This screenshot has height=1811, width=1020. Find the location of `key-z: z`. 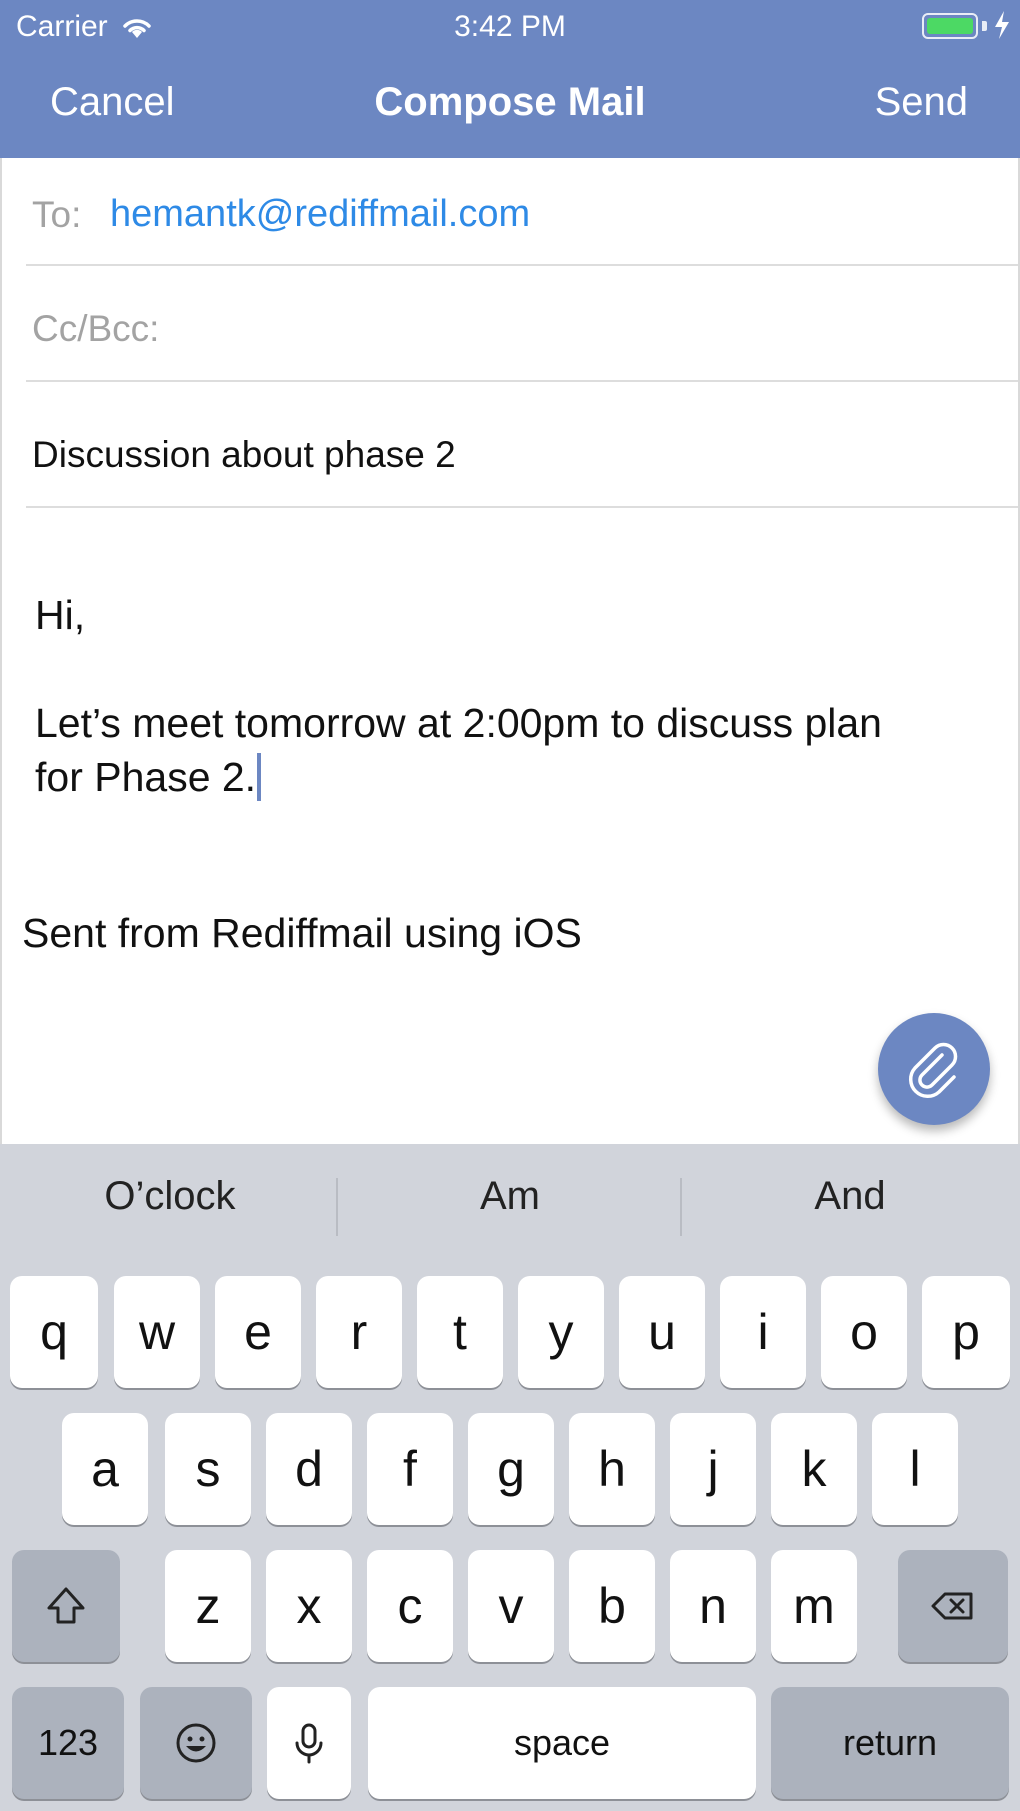

key-z: z is located at coordinates (208, 1606).